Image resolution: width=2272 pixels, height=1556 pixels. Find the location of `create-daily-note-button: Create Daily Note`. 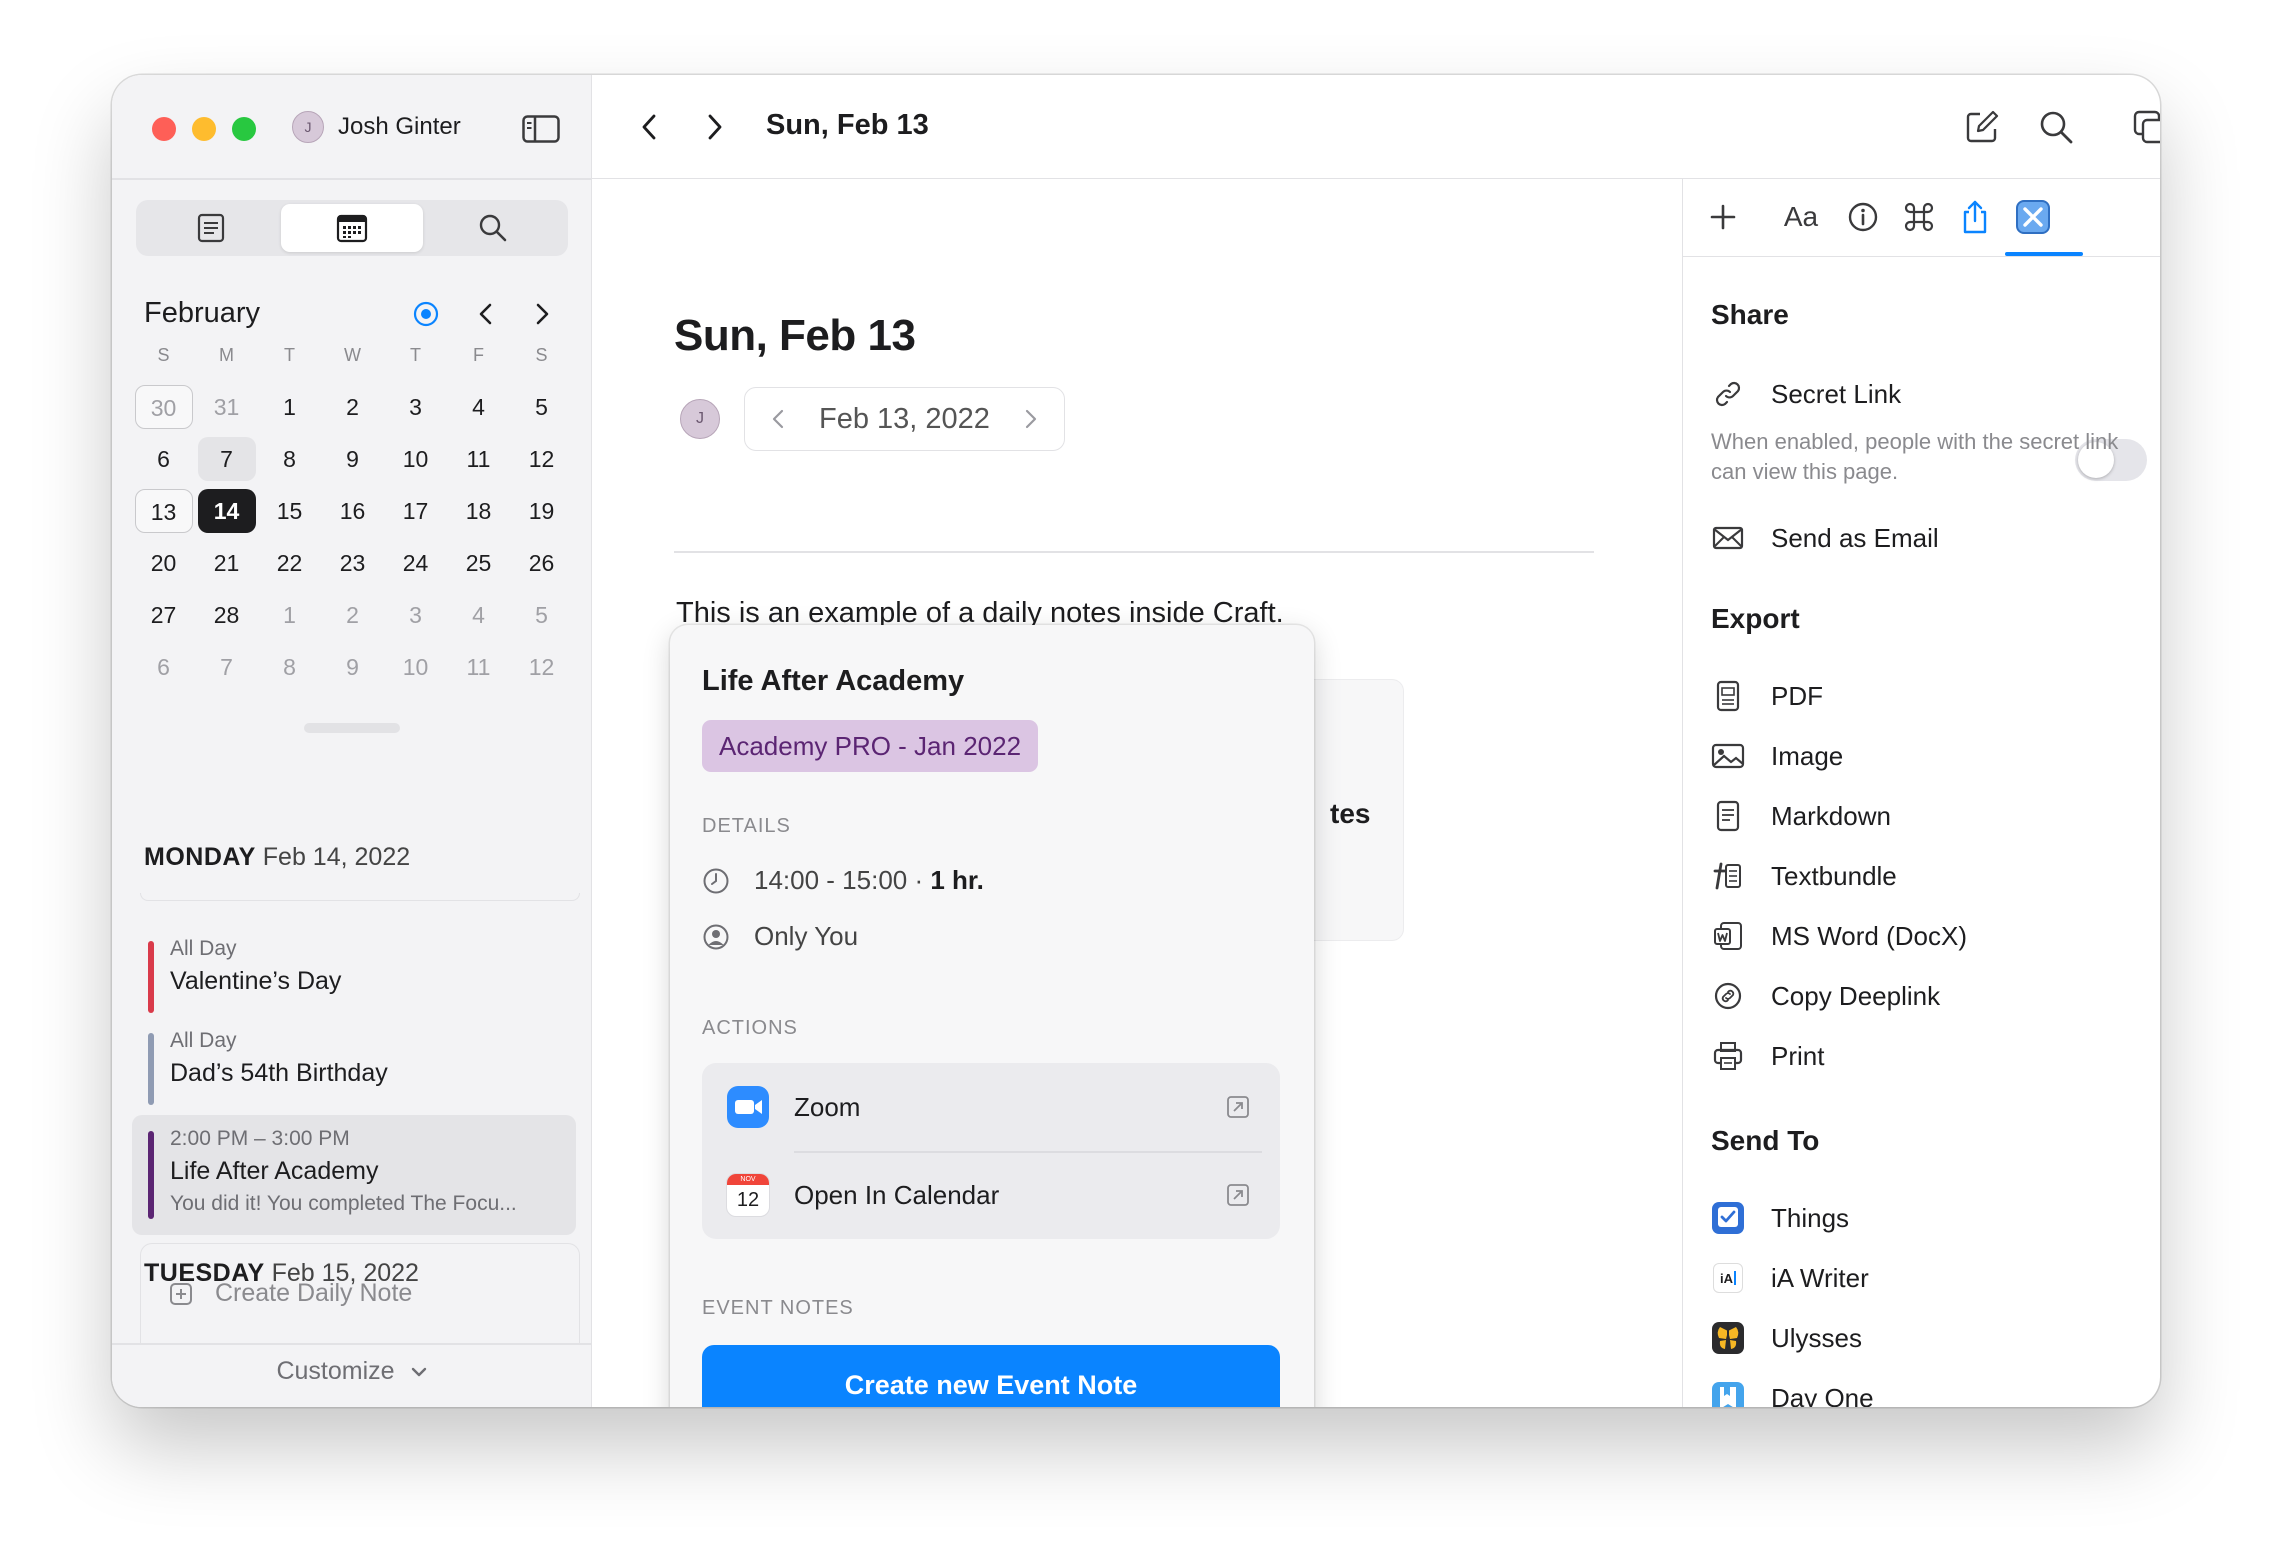

create-daily-note-button: Create Daily Note is located at coordinates (360, 1293).